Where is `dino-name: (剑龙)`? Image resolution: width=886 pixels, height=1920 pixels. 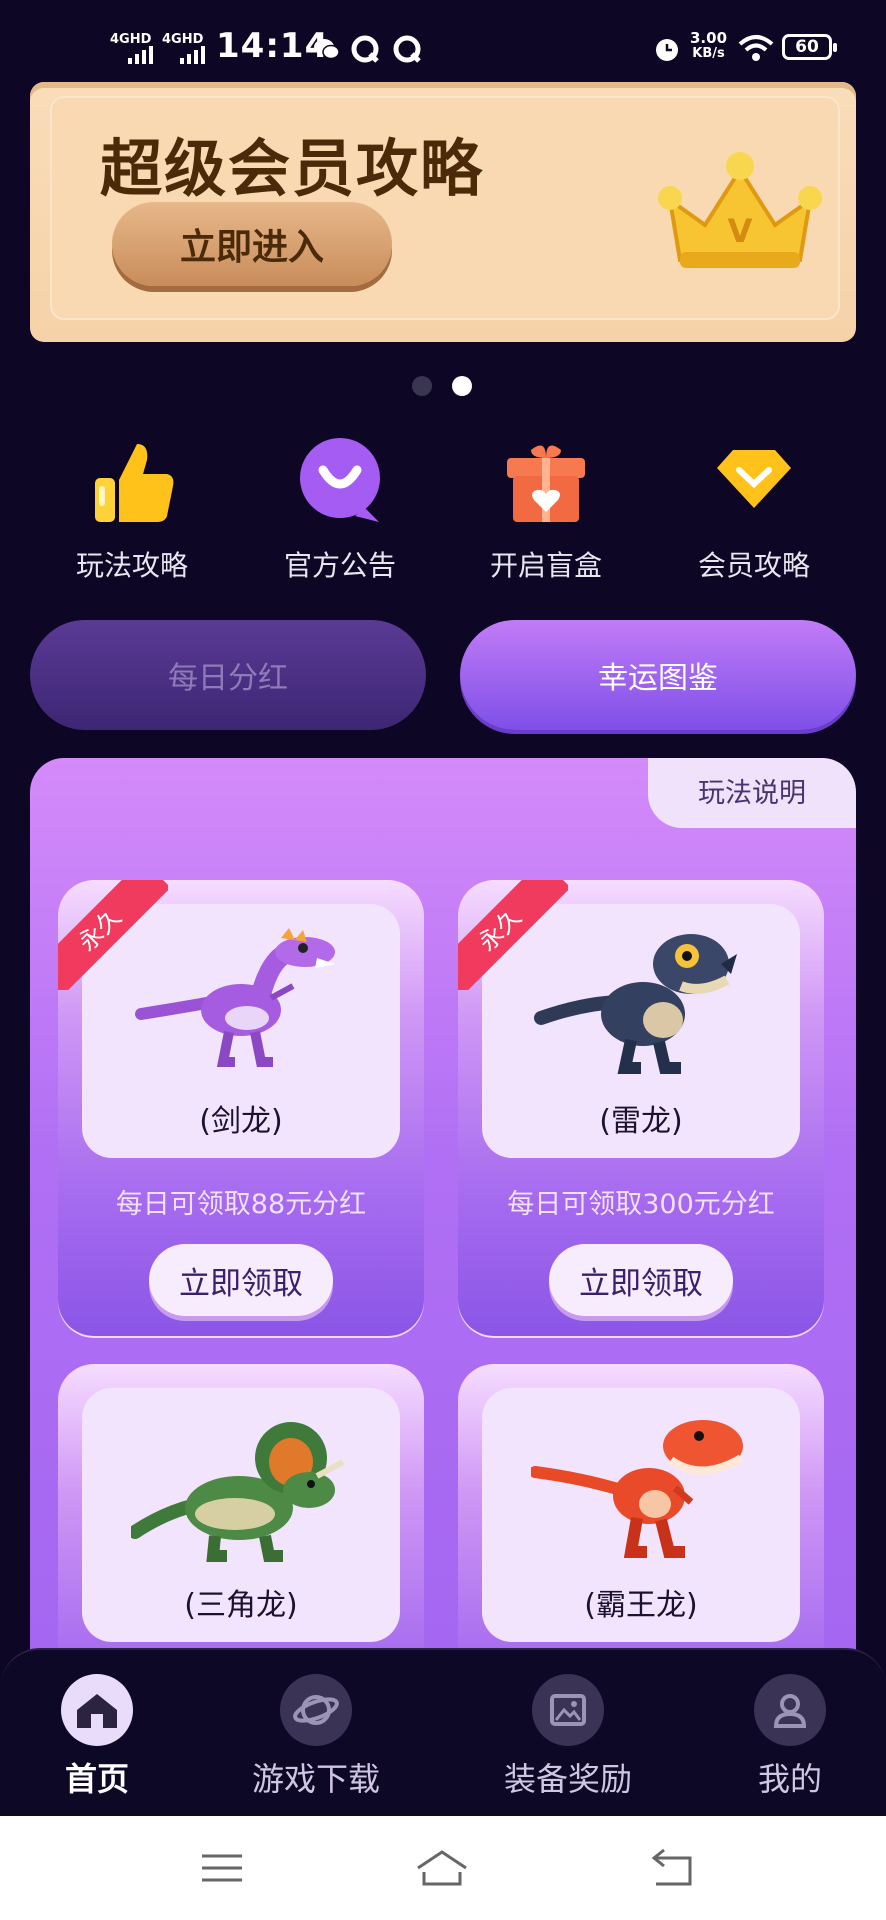
dino-name: (剑龙) is located at coordinates (241, 1121).